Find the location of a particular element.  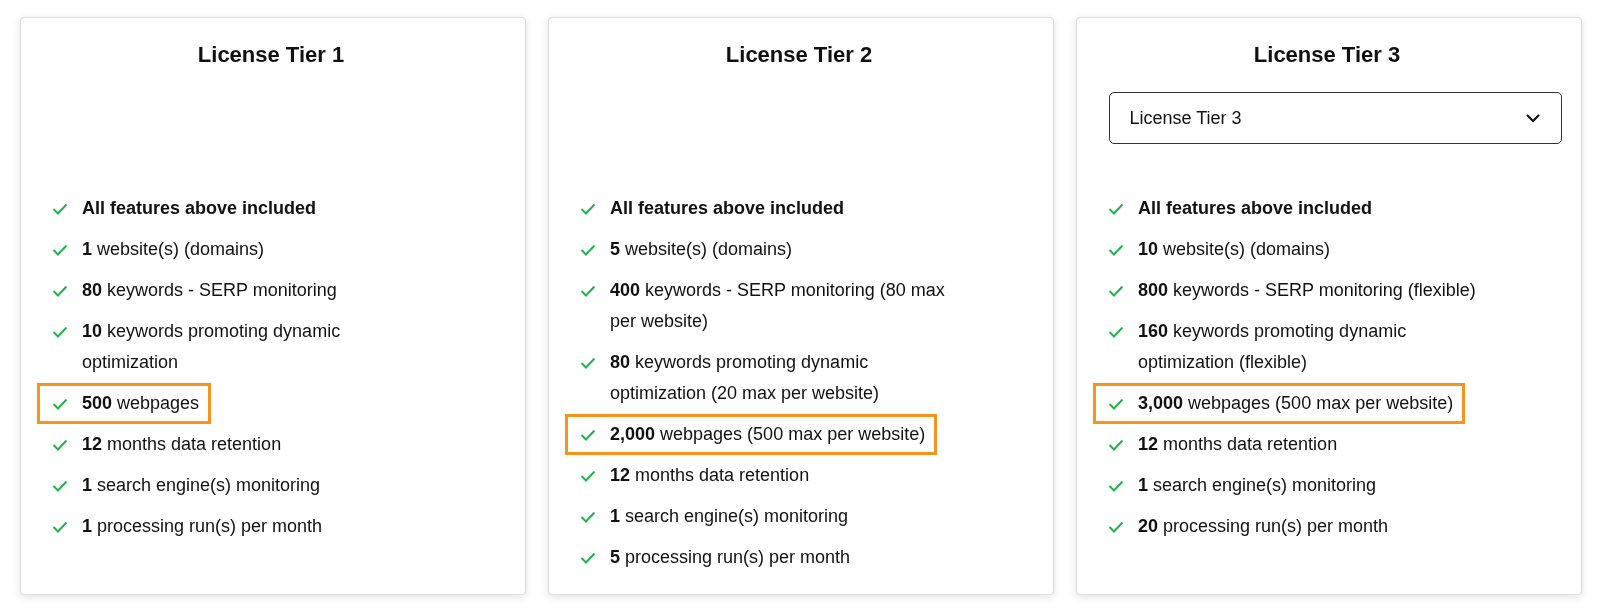

feature-text: 1 processing run(s) per month is located at coordinates (202, 526).